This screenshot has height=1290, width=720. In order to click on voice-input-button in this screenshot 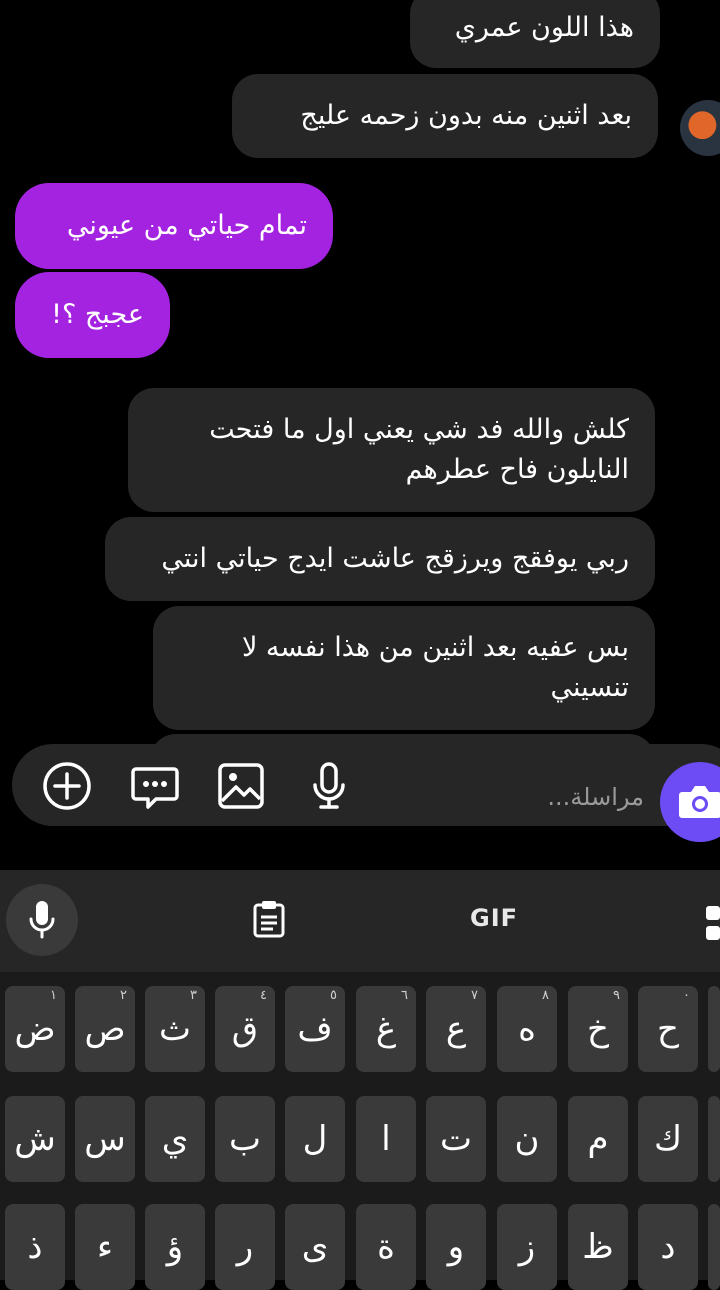, I will do `click(42, 920)`.